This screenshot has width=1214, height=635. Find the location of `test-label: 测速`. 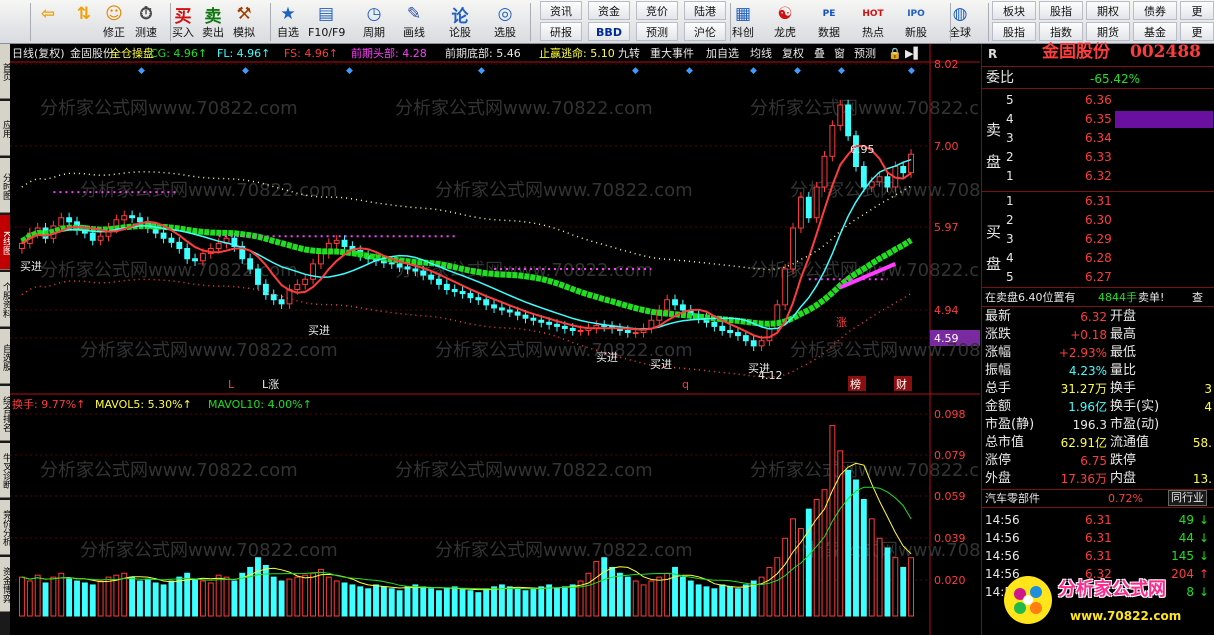

test-label: 测速 is located at coordinates (146, 32).